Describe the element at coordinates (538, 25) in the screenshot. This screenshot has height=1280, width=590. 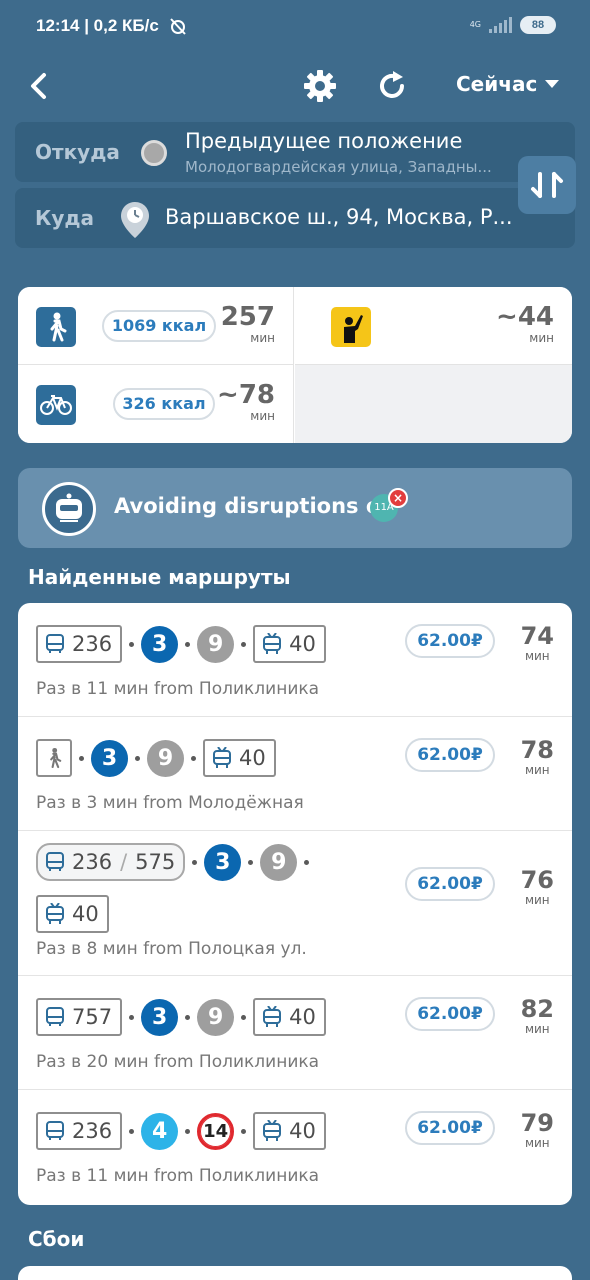
I see `battery-icon: 88` at that location.